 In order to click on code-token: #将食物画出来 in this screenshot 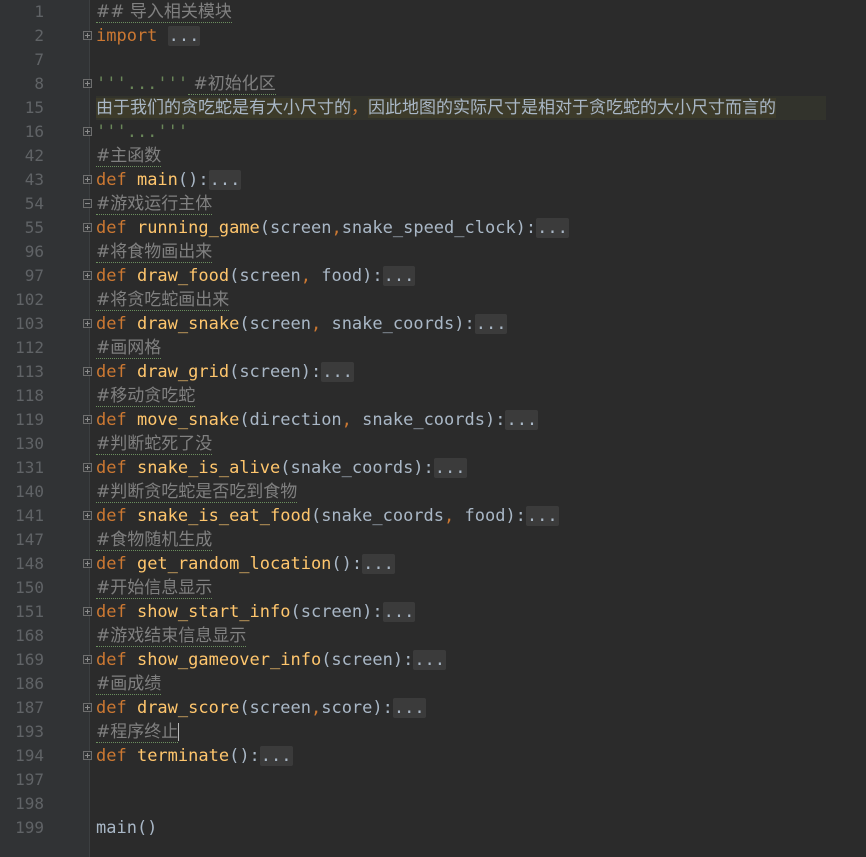, I will do `click(154, 252)`.